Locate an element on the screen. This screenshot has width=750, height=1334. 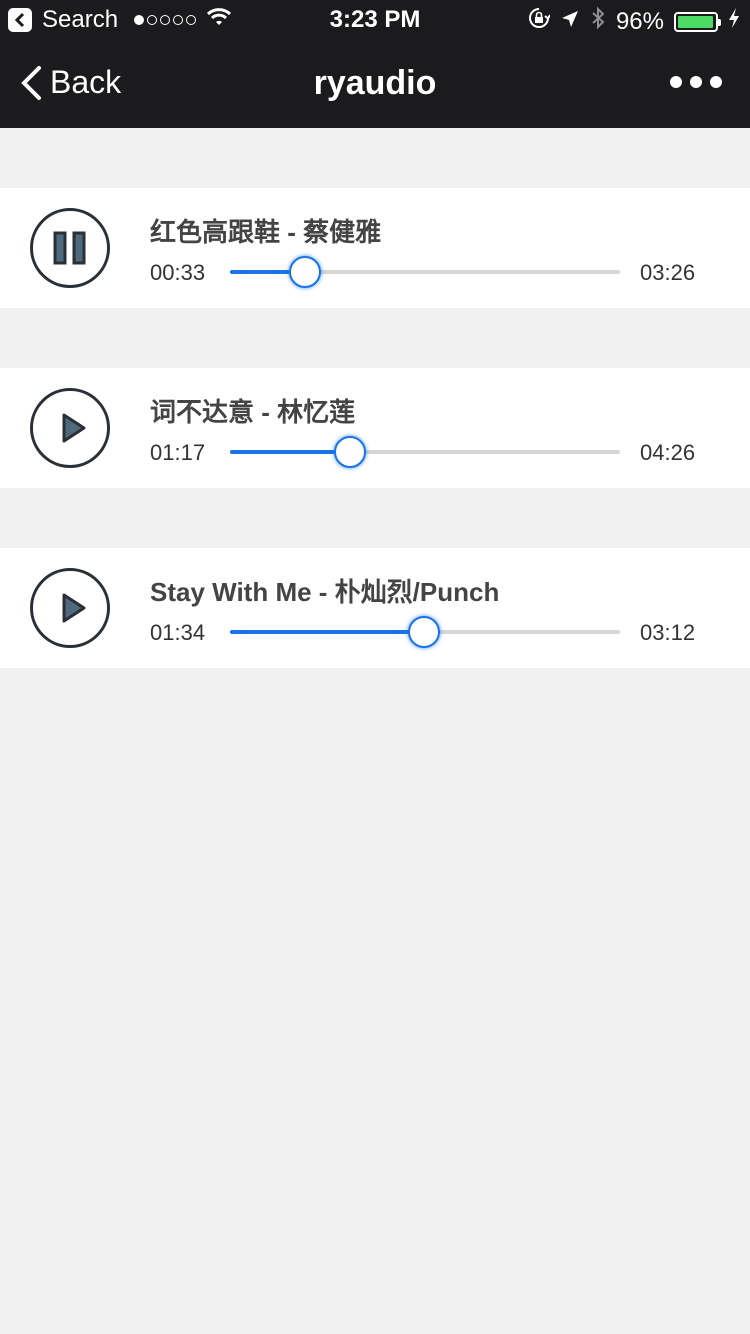
track-card: 词不达意 - 林忆莲 01:17 04:26 is located at coordinates (375, 428).